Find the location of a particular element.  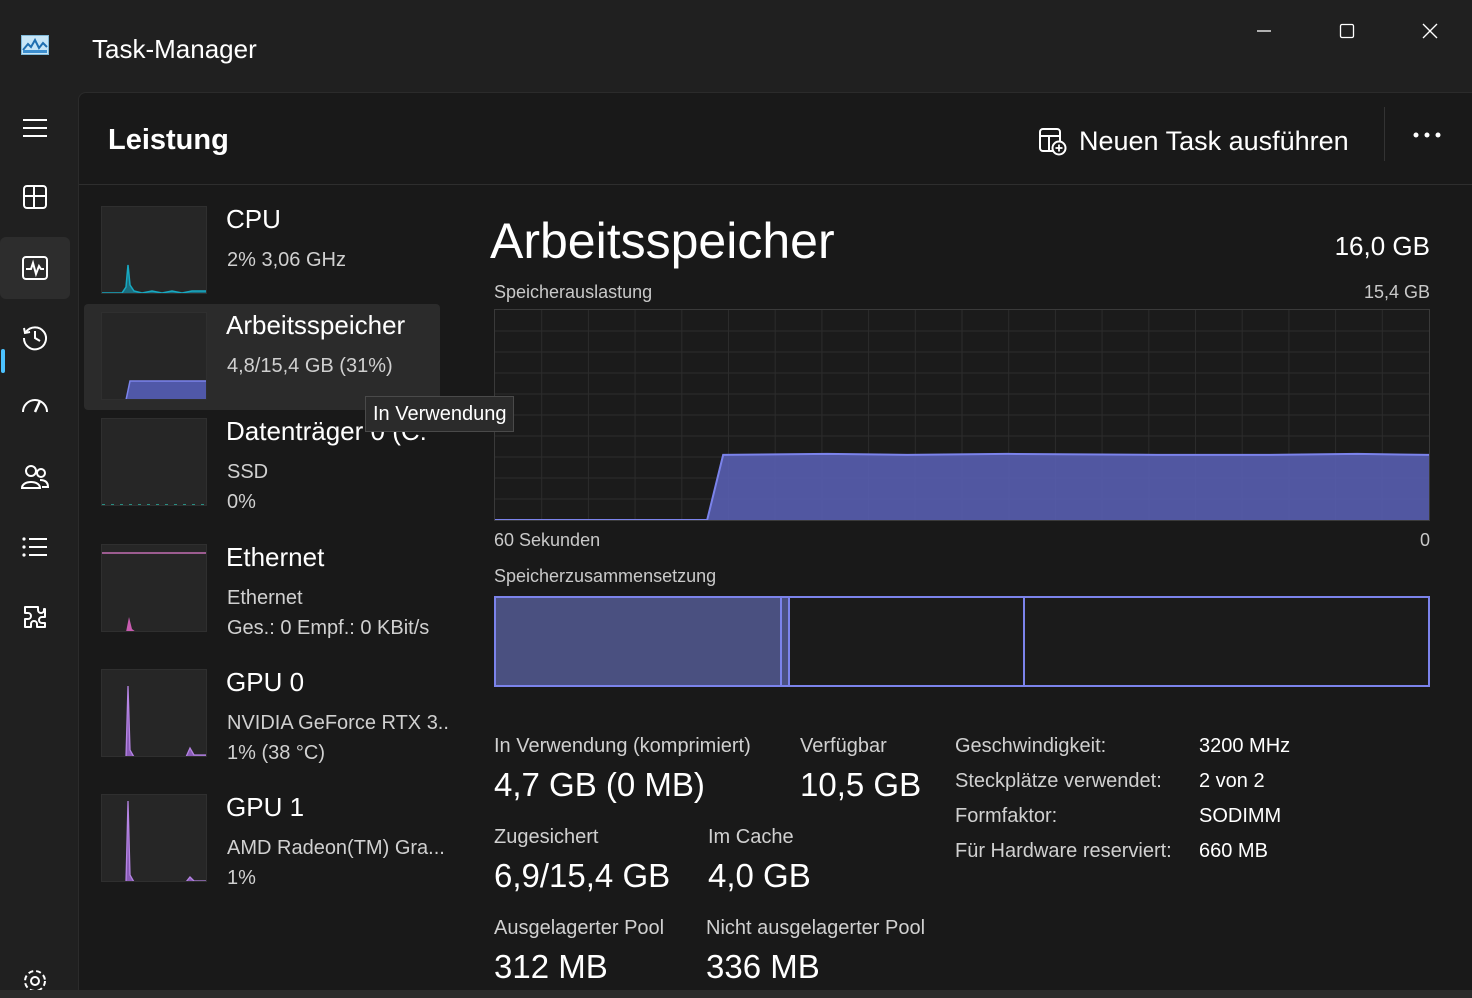

speed-label: Geschwindigkeit: is located at coordinates (1031, 746).